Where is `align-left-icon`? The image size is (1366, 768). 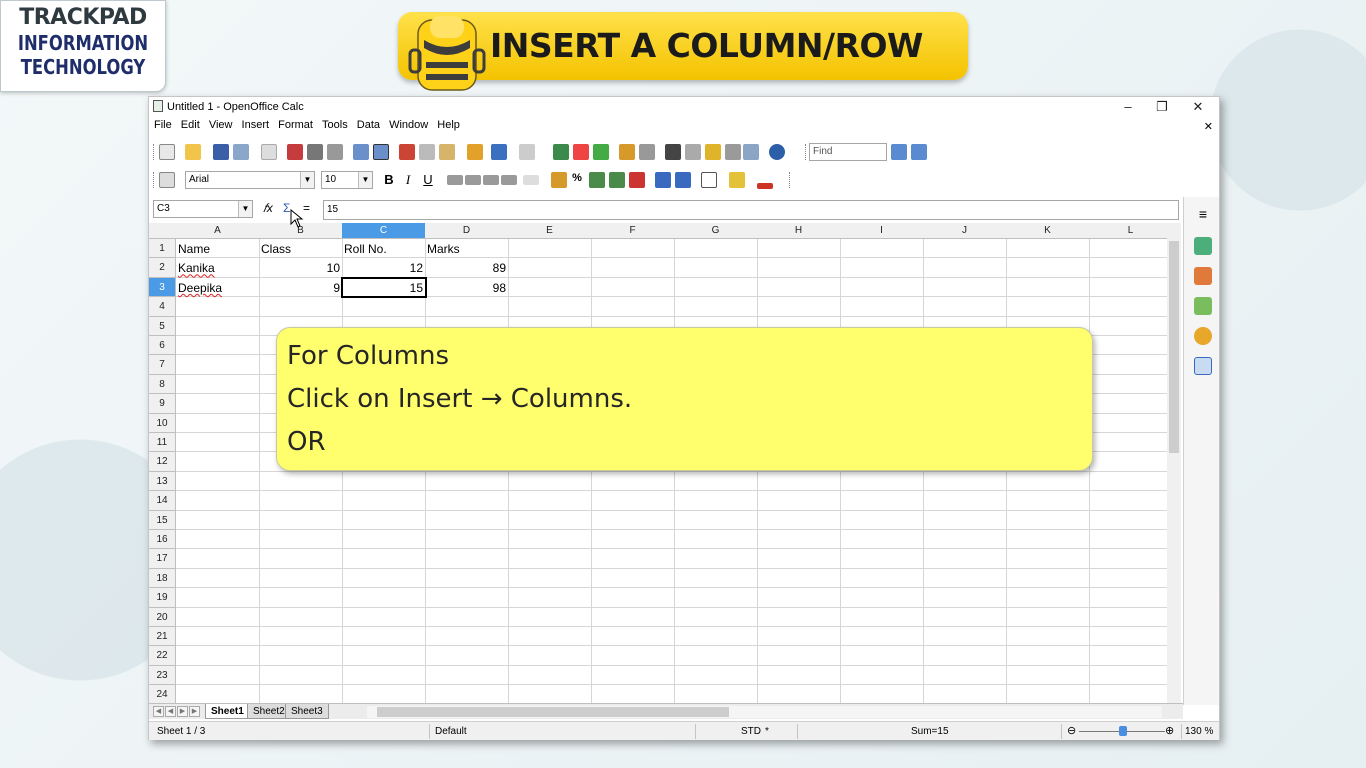
align-left-icon is located at coordinates (455, 180).